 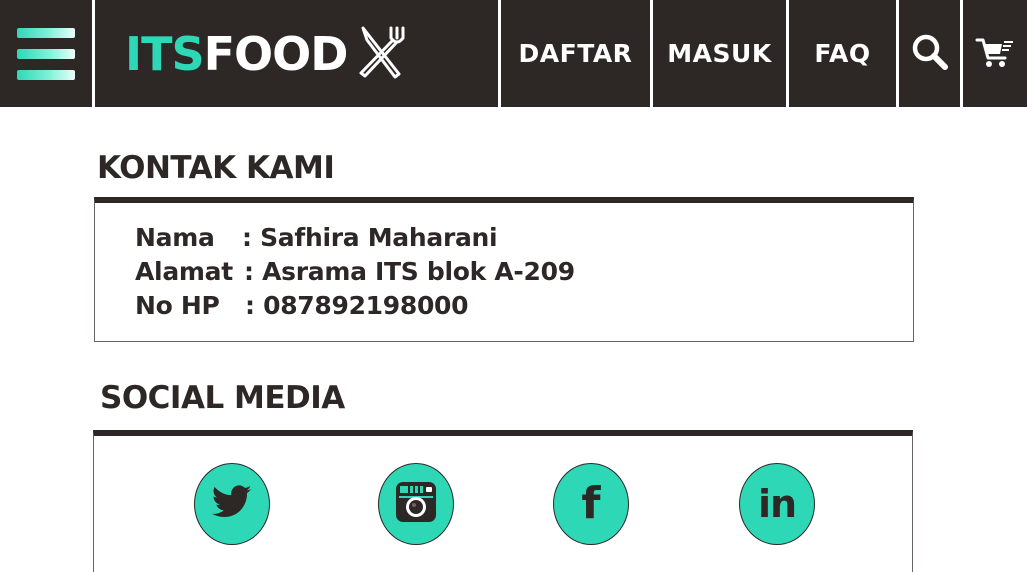 I want to click on cart-icon, so click(x=995, y=54).